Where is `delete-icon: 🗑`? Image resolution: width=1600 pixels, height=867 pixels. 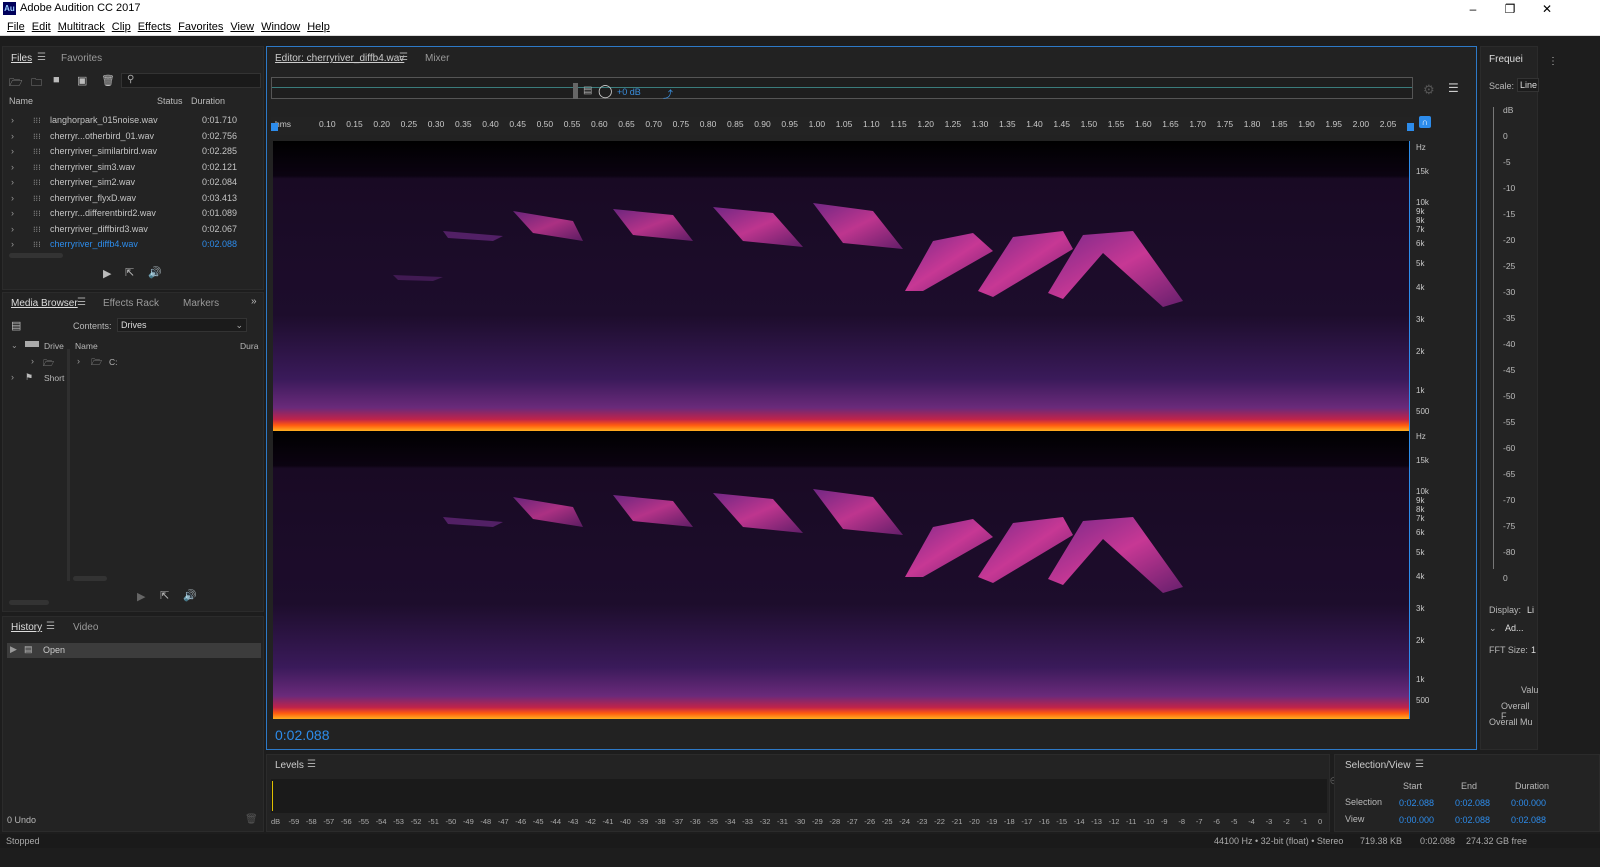 delete-icon: 🗑 is located at coordinates (108, 80).